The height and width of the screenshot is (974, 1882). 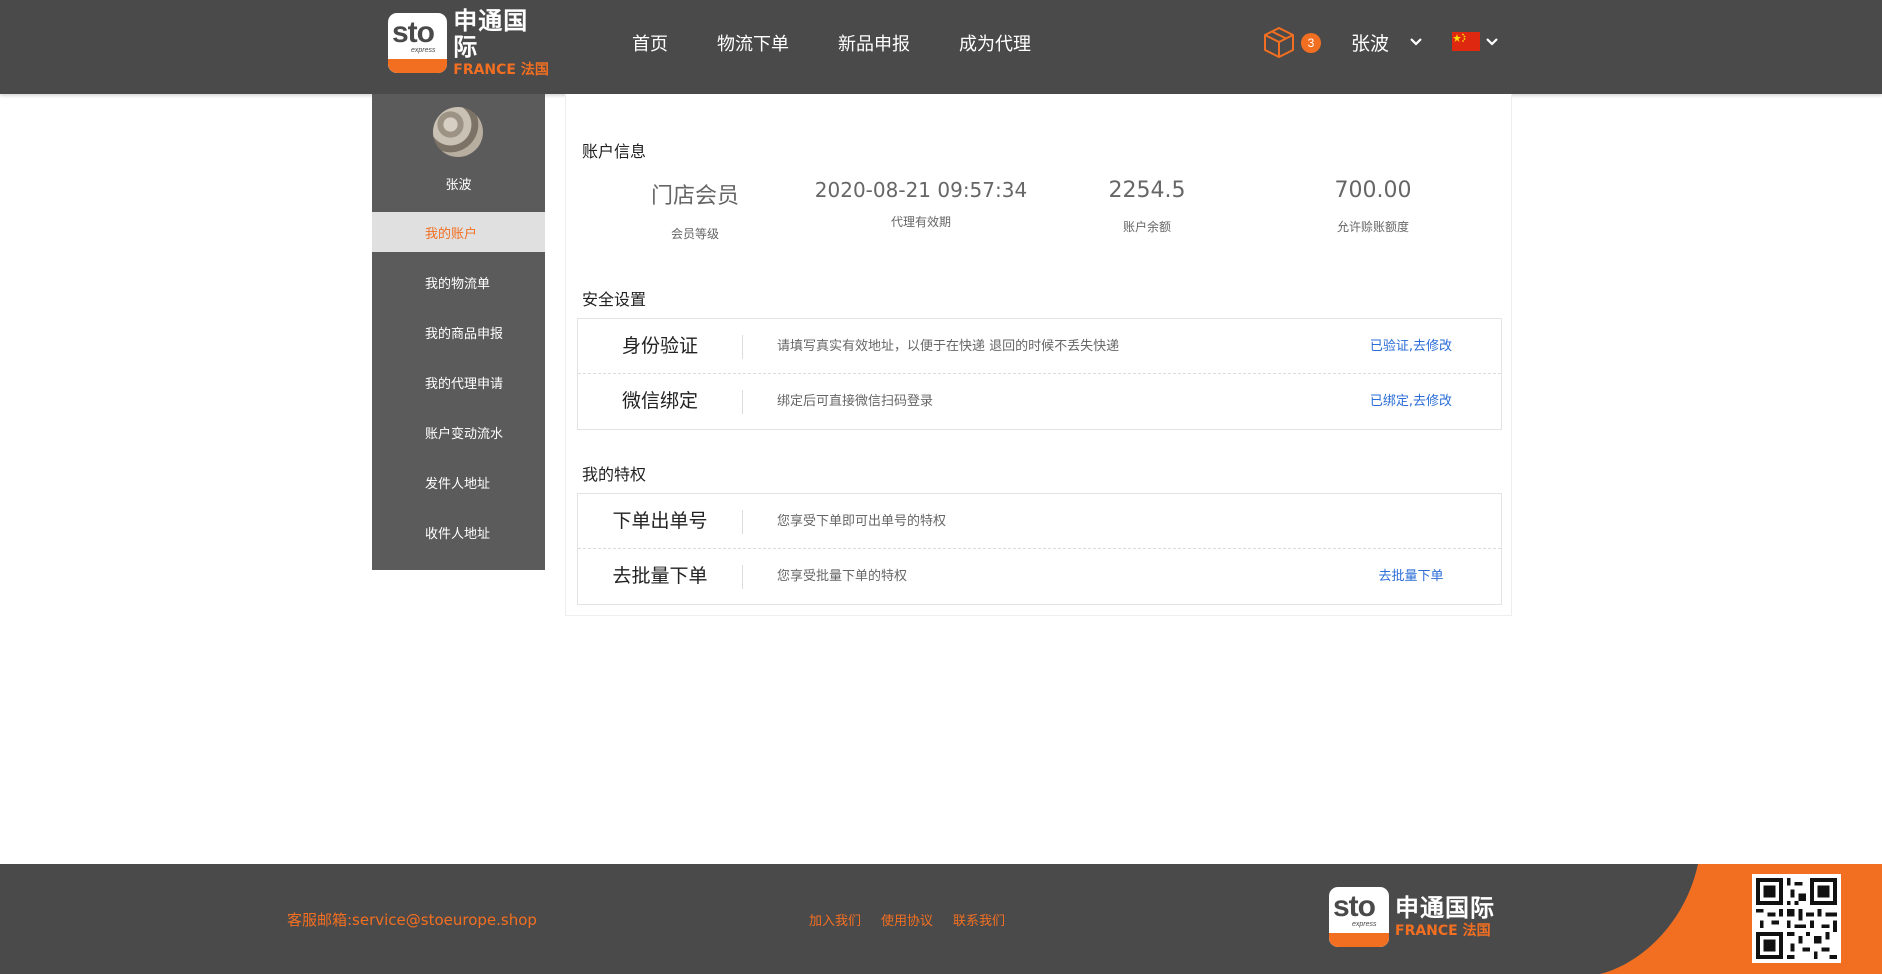 I want to click on logo-text: 申通国际 FRANCE 法国, so click(x=502, y=43).